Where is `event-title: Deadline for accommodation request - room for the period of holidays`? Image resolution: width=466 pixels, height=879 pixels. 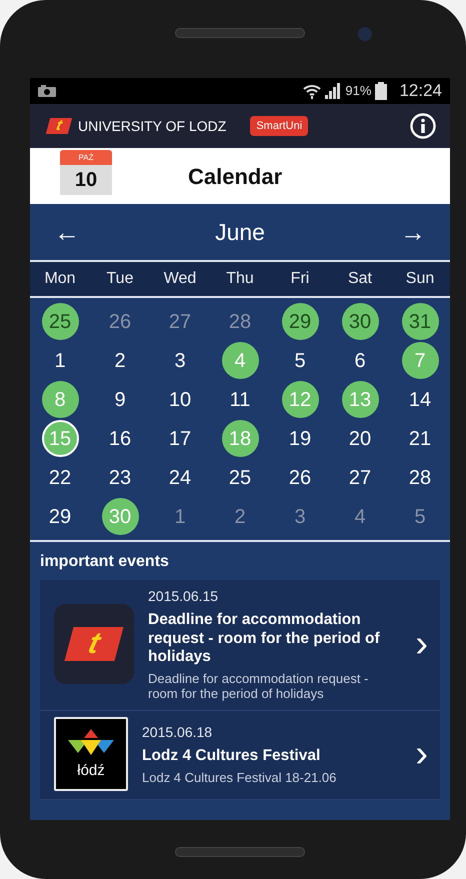
event-title: Deadline for accommodation request - room for the period of holidays is located at coordinates (264, 639).